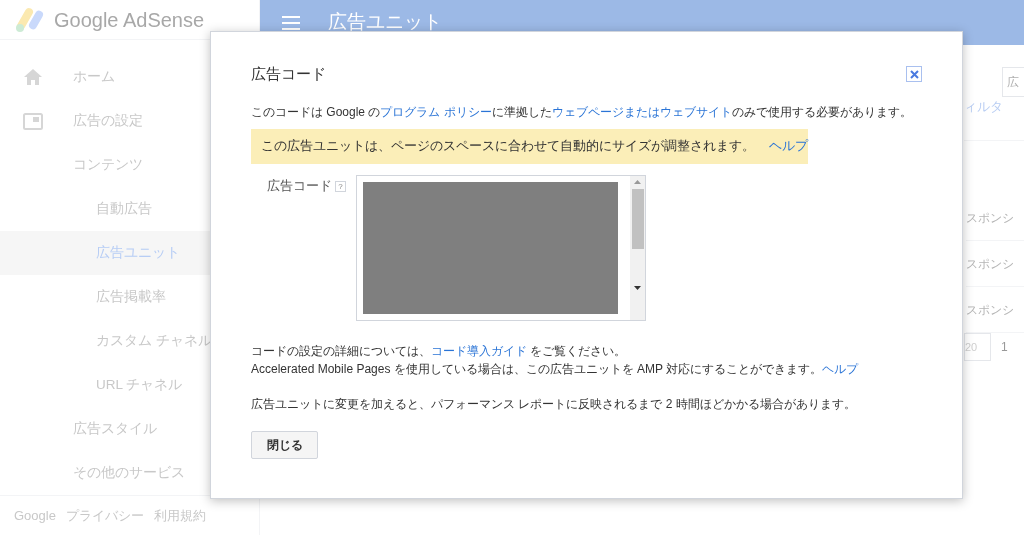 The height and width of the screenshot is (535, 1024). What do you see at coordinates (637, 182) in the screenshot?
I see `scroll-up-icon` at bounding box center [637, 182].